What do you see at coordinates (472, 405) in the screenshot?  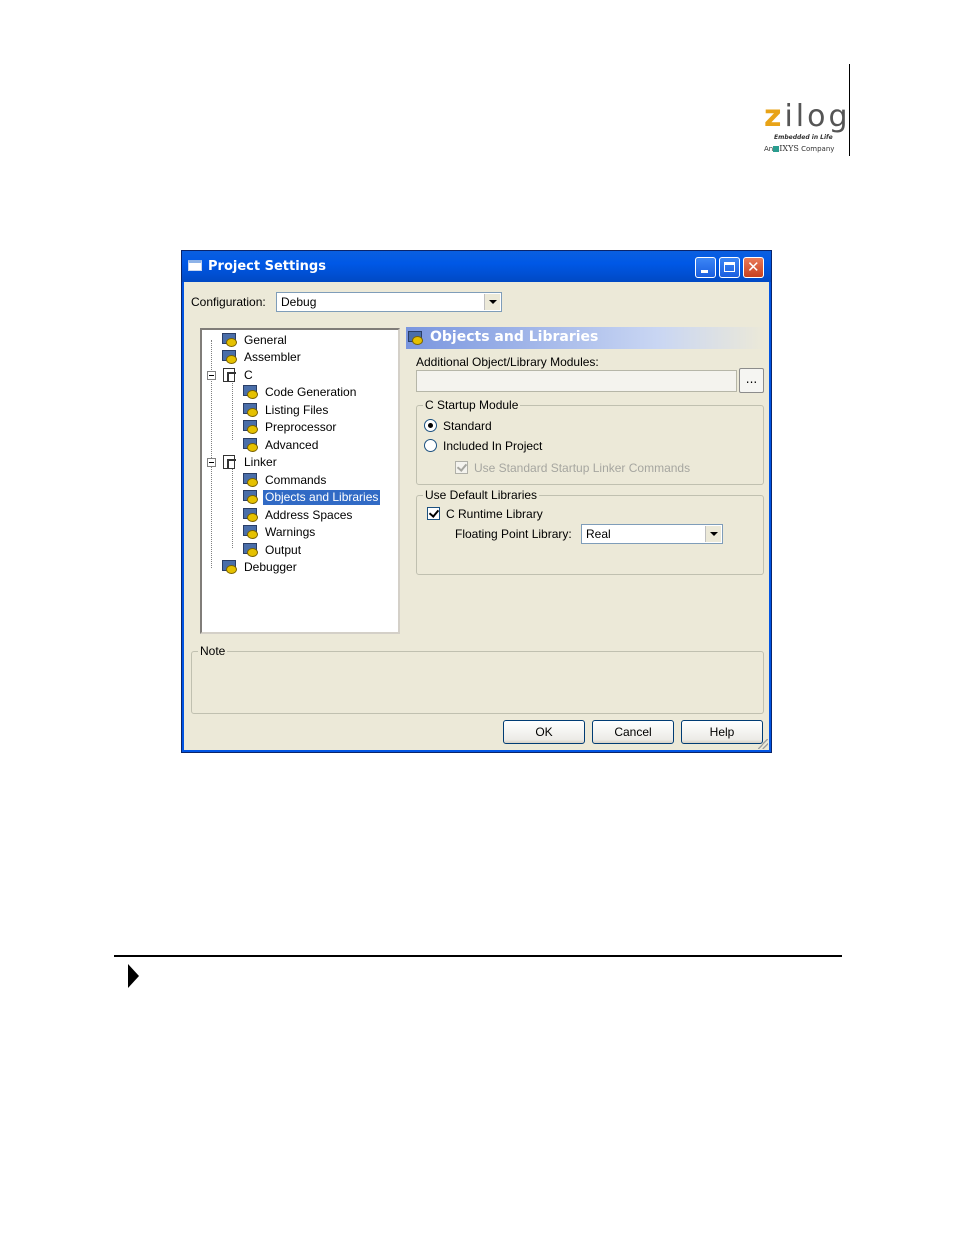 I see `c-startup-module-title: C Startup Module` at bounding box center [472, 405].